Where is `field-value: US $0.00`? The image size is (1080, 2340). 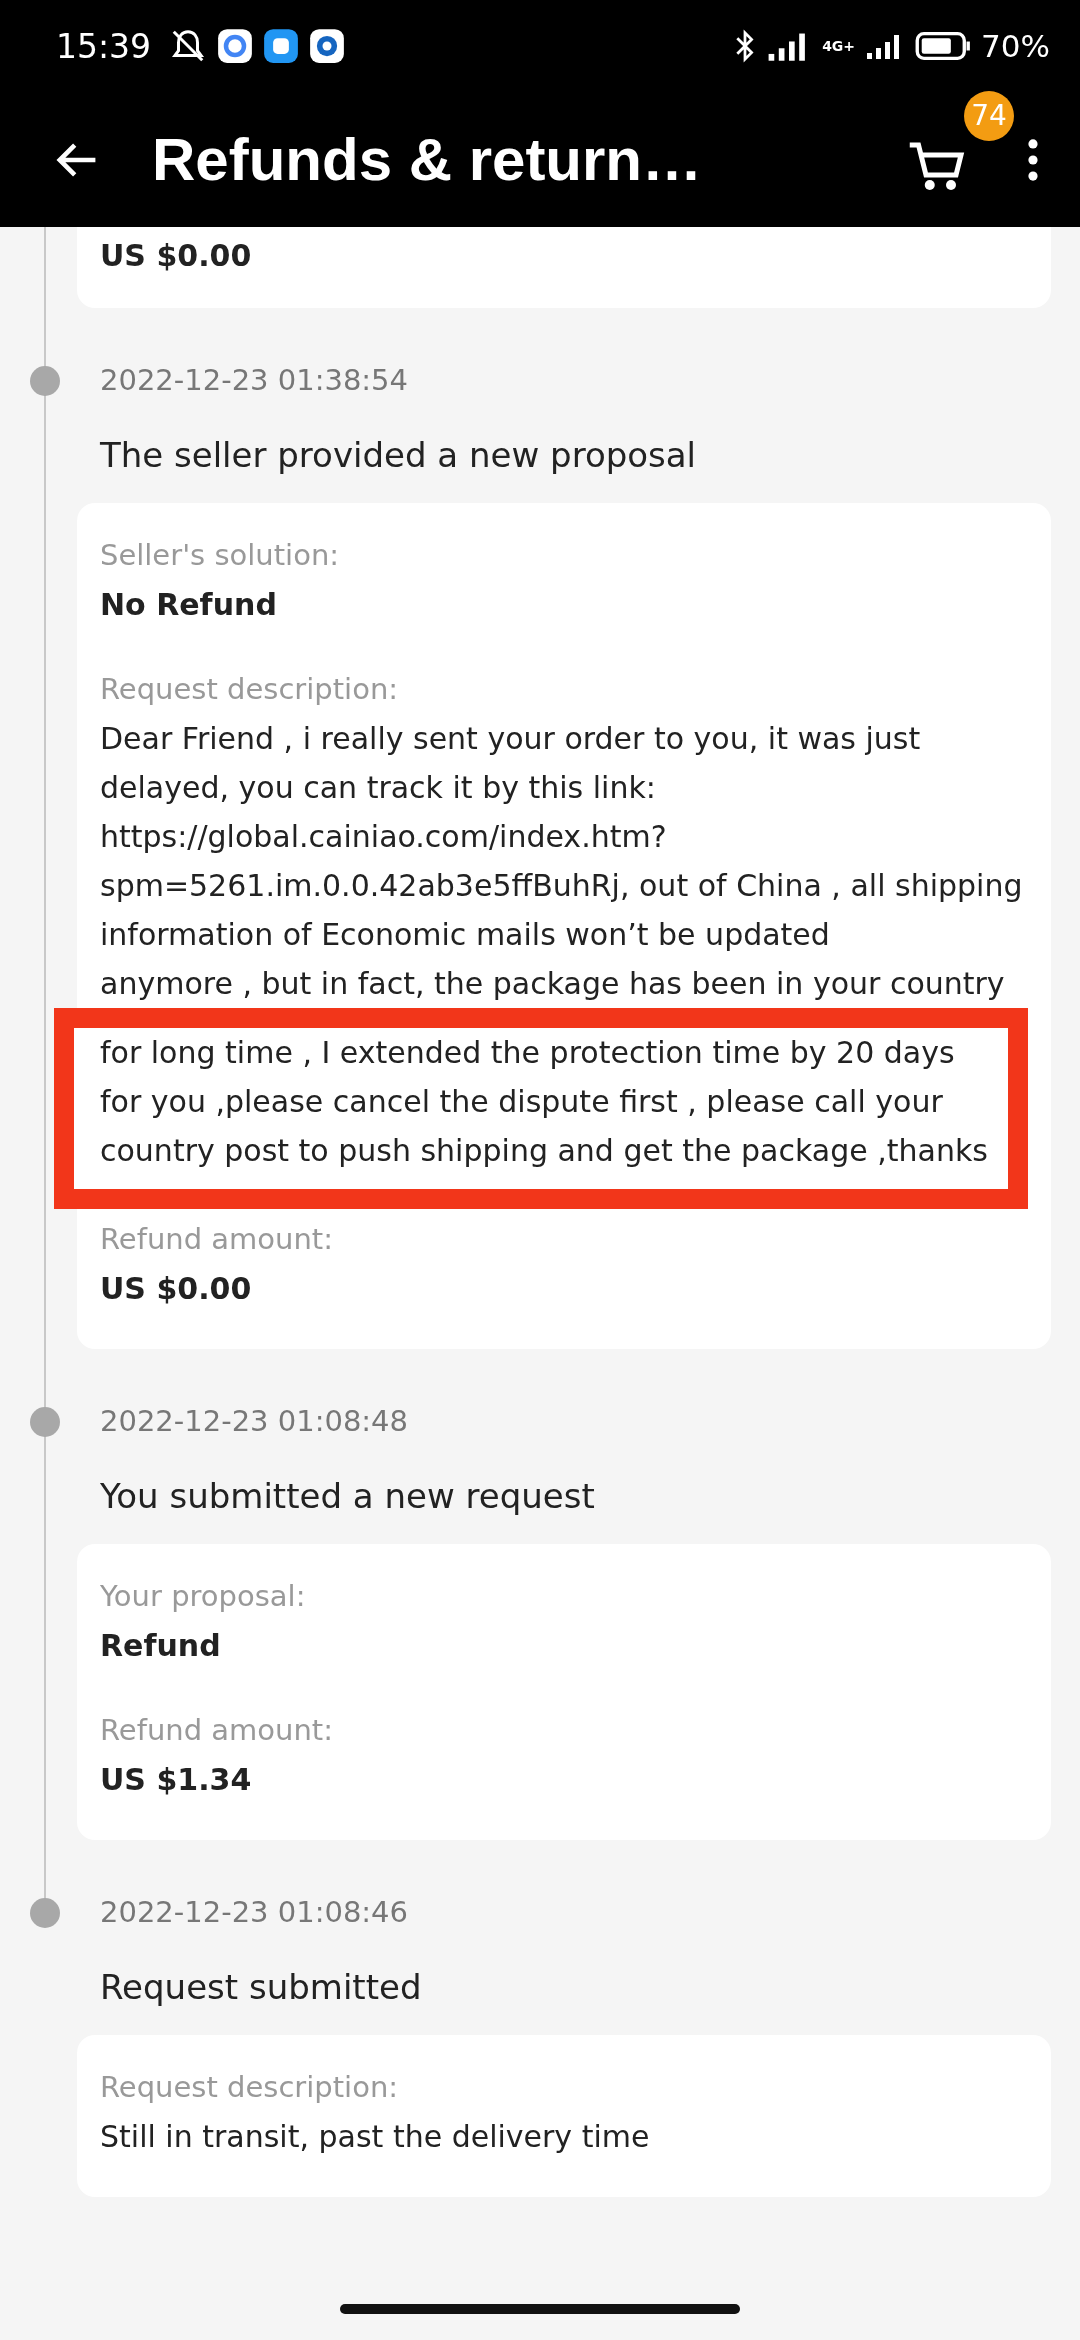
field-value: US $0.00 is located at coordinates (176, 1289).